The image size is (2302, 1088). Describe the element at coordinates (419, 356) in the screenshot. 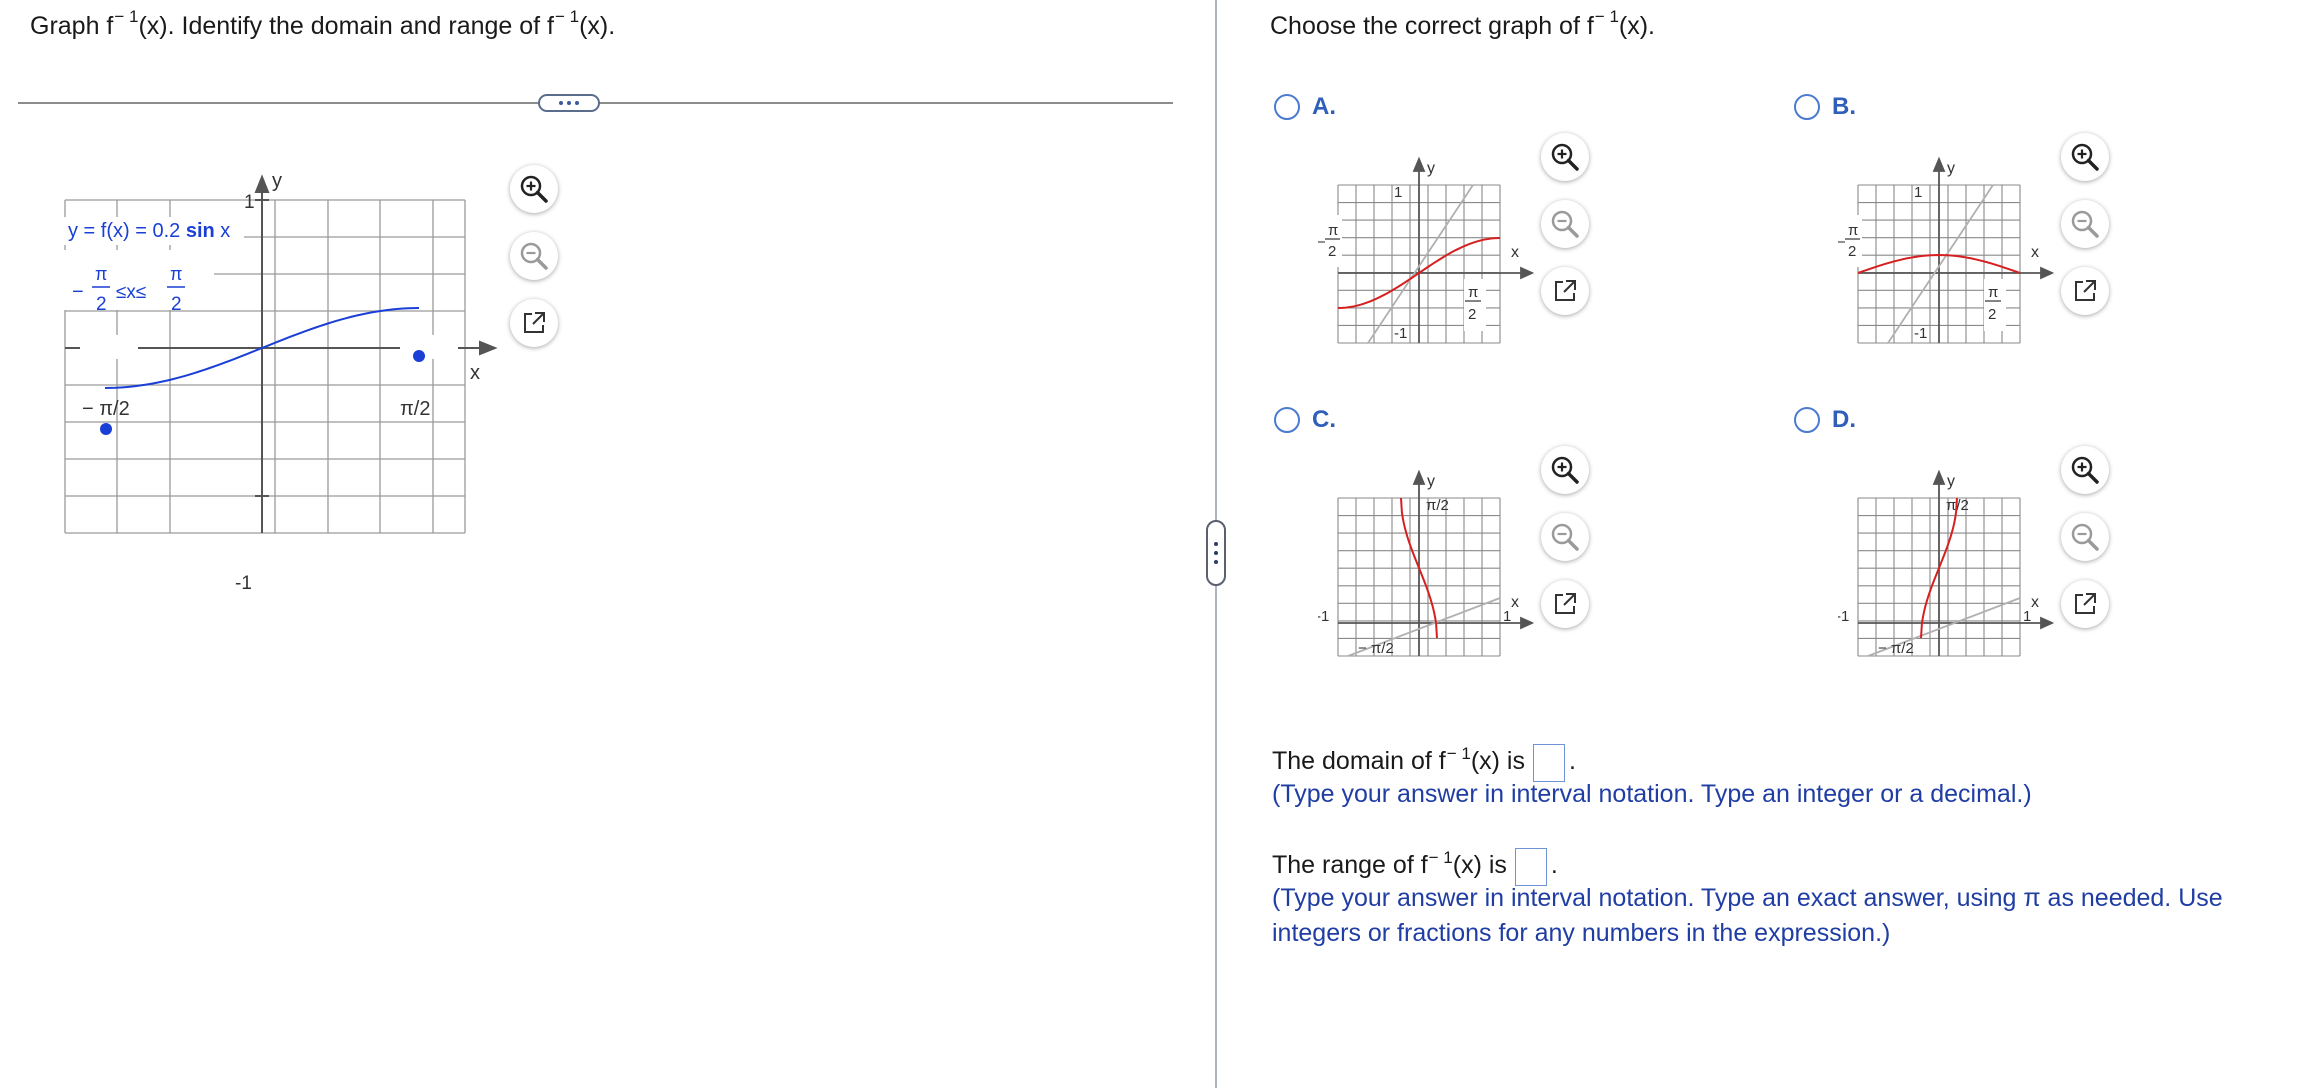

I see `endpoint-right` at that location.